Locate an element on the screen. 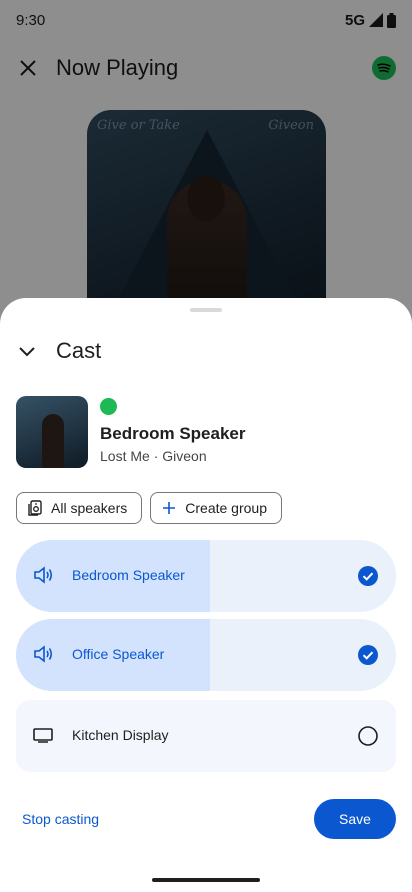  device-row-kitchen-display: Kitchen Display is located at coordinates (206, 736).